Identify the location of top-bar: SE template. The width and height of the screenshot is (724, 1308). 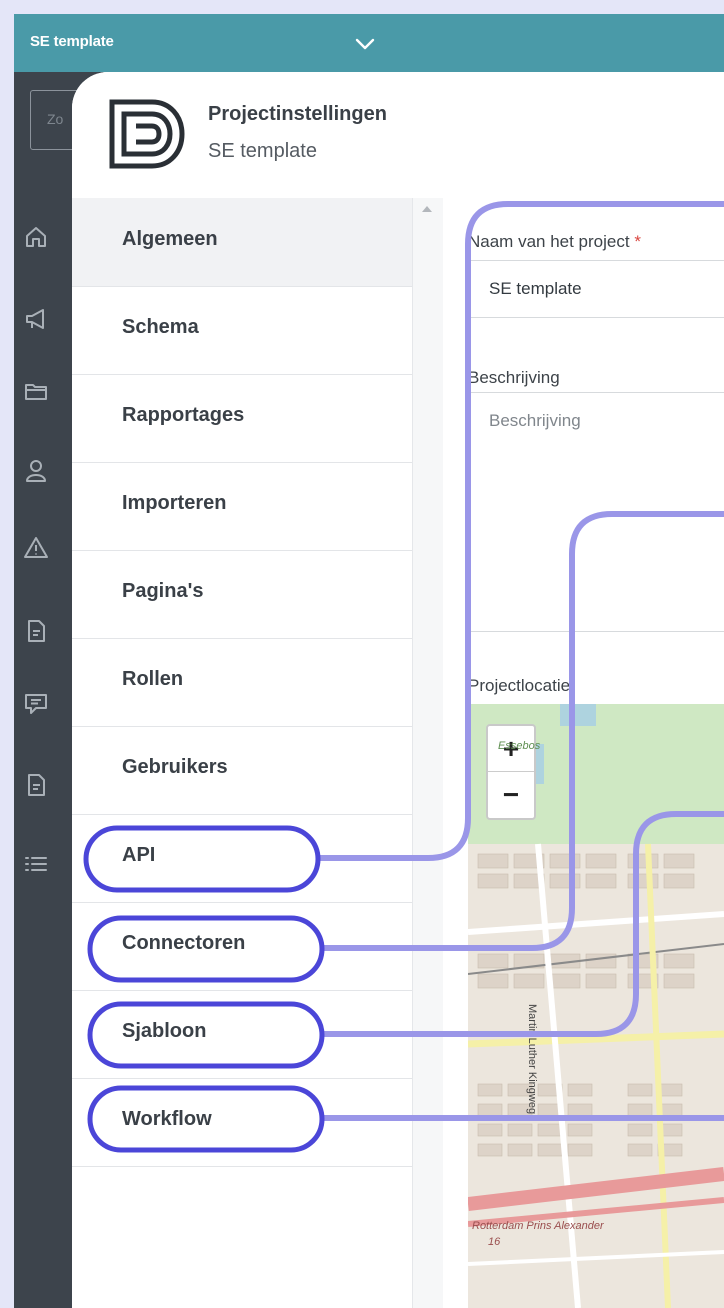
(369, 43).